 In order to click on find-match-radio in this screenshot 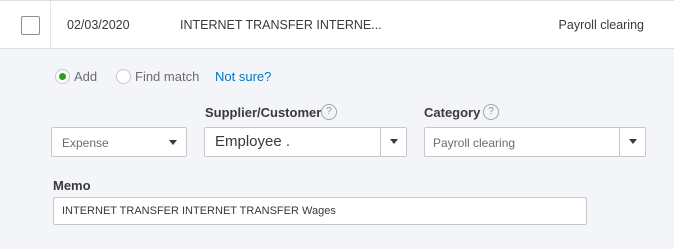, I will do `click(123, 76)`.